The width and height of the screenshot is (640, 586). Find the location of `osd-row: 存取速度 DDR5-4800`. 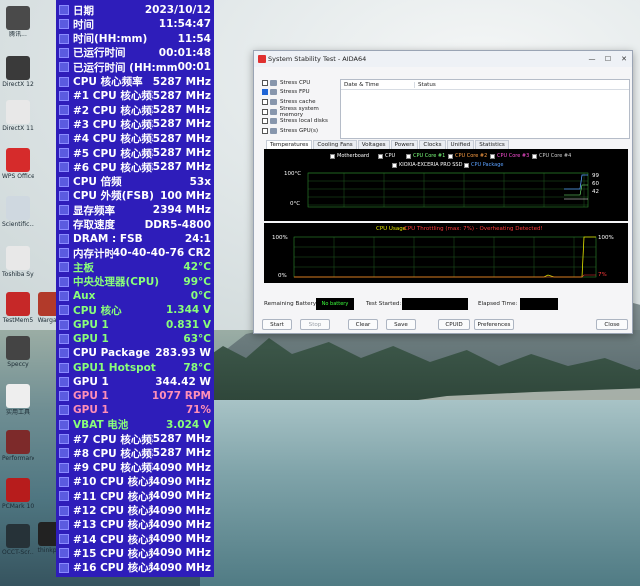

osd-row: 存取速度 DDR5-4800 is located at coordinates (135, 225).